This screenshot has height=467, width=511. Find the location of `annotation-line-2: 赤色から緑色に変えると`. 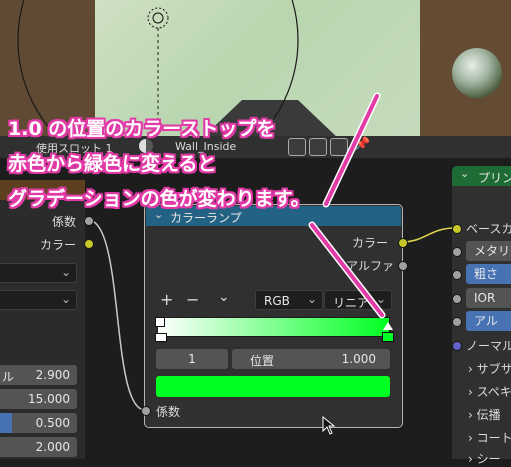

annotation-line-2: 赤色から緑色に変えると is located at coordinates (112, 164).